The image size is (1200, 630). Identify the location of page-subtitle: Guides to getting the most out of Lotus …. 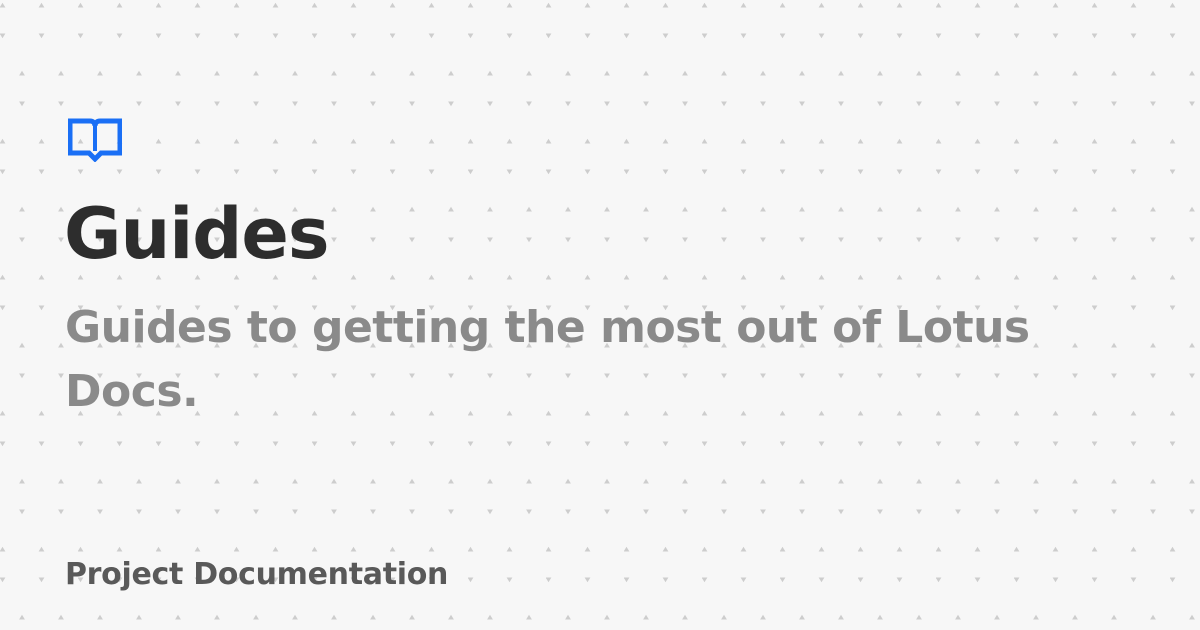
(547, 359).